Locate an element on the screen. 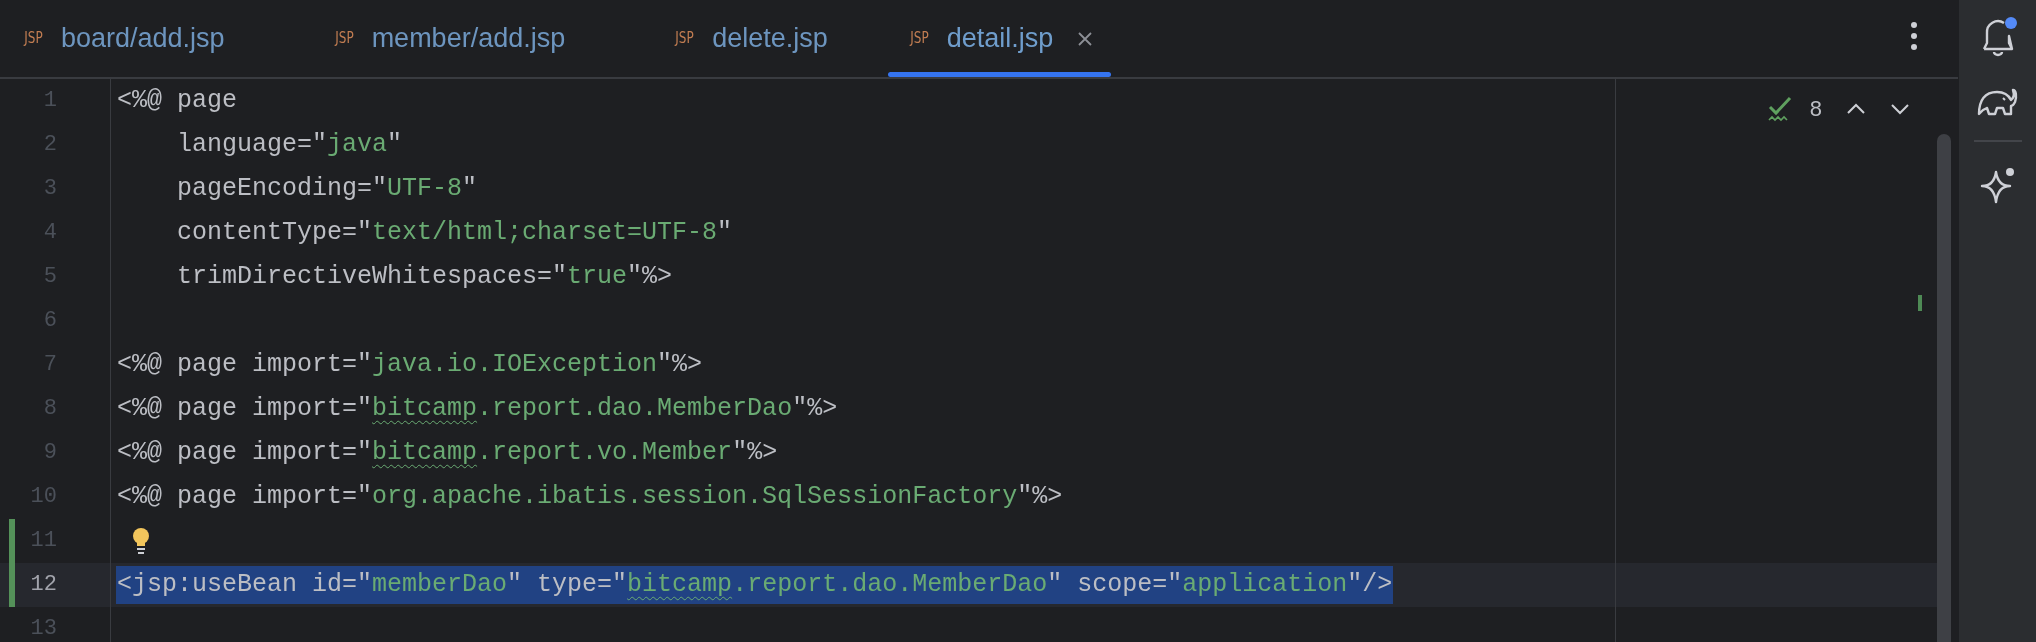 Image resolution: width=2036 pixels, height=642 pixels. more-options-icon is located at coordinates (1914, 36).